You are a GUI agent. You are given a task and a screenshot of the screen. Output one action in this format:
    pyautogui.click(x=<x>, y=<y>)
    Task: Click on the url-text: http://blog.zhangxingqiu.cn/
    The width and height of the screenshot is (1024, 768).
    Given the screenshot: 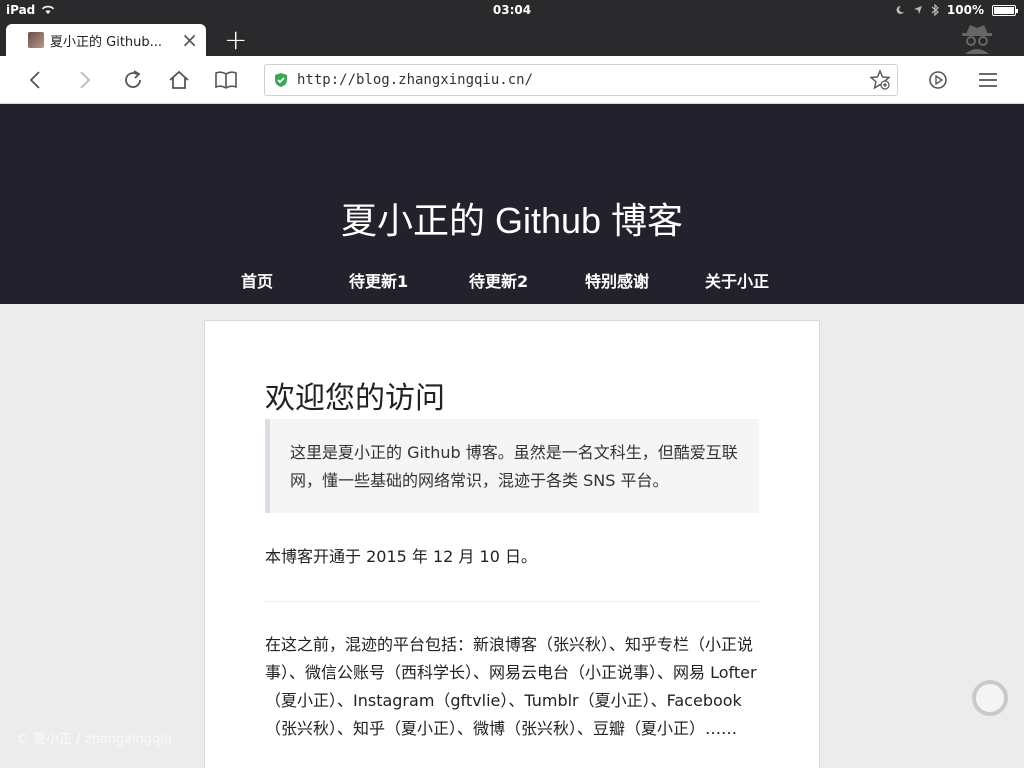 What is the action you would take?
    pyautogui.click(x=583, y=80)
    